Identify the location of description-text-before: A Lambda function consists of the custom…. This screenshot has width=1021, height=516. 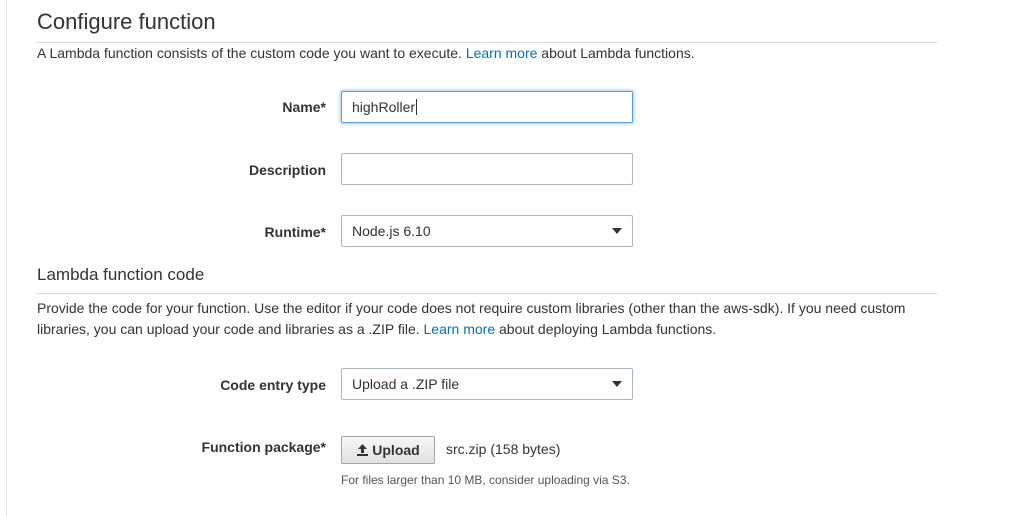
(251, 53).